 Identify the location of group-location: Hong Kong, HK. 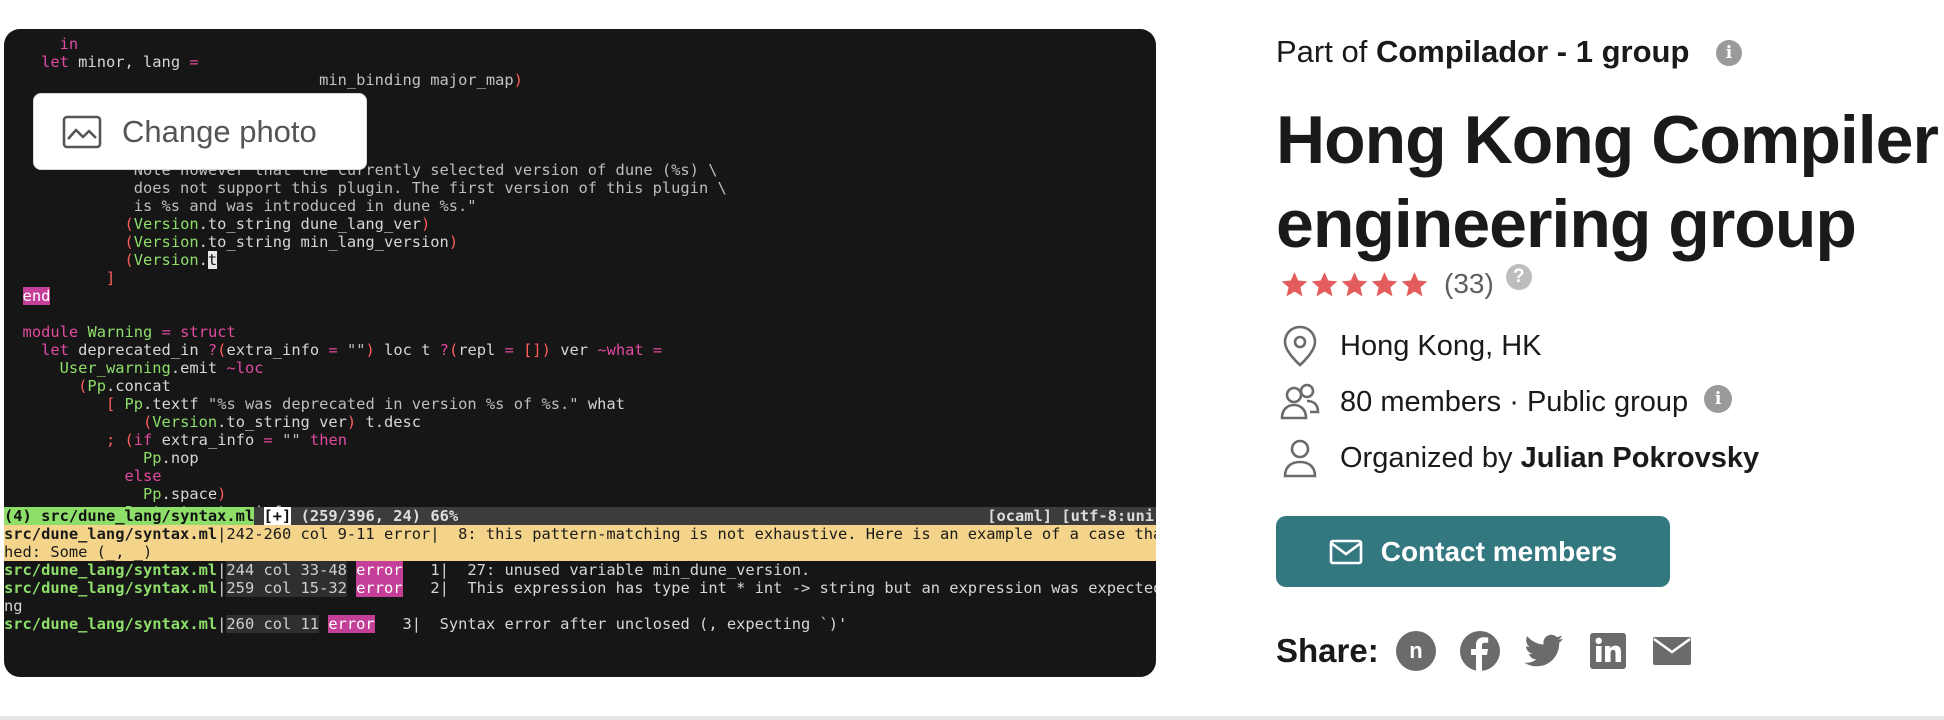
(1411, 346).